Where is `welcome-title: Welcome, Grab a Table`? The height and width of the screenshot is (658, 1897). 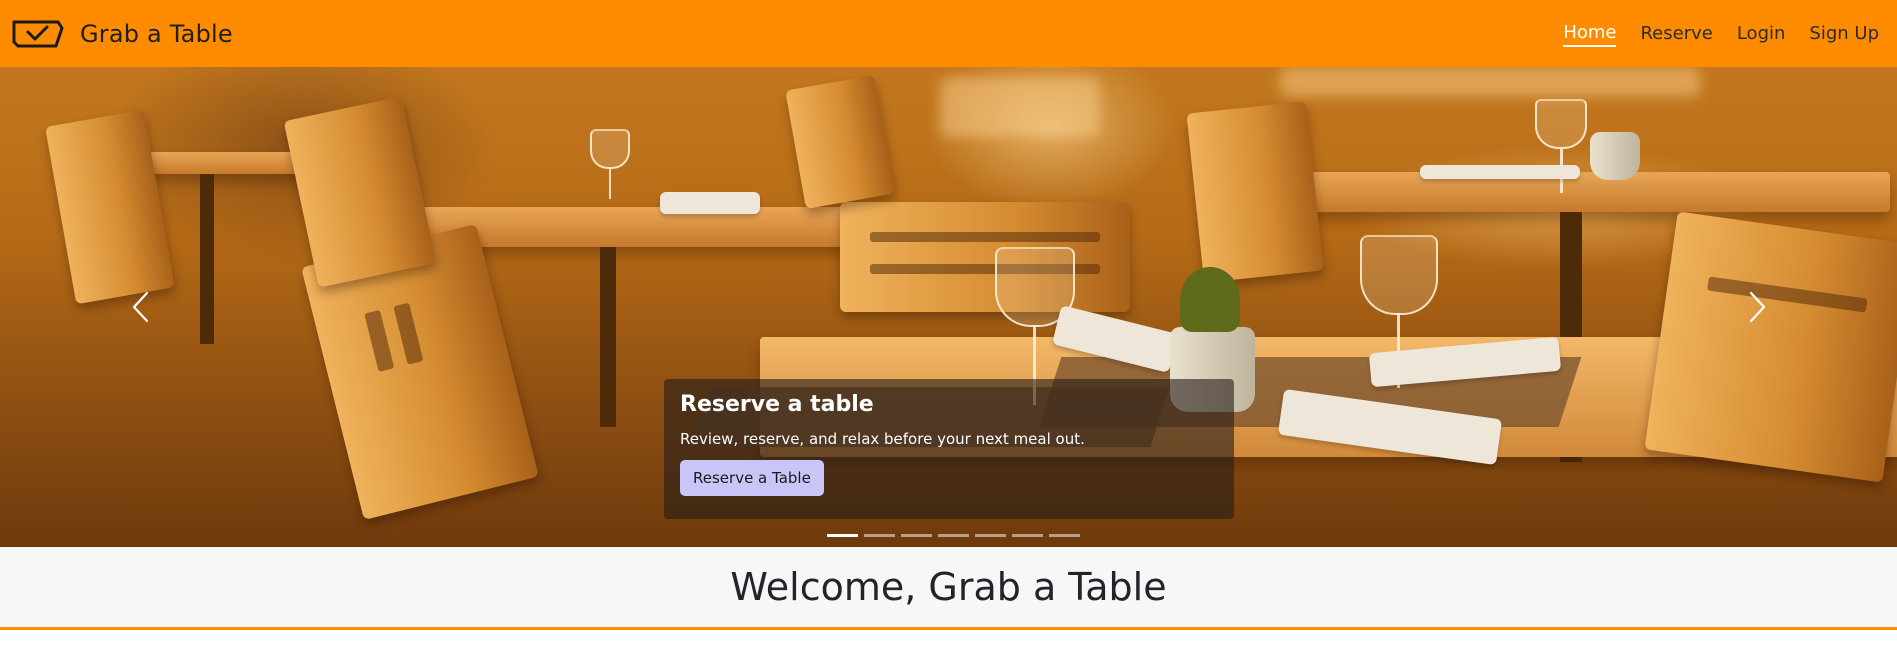
welcome-title: Welcome, Grab a Table is located at coordinates (948, 587).